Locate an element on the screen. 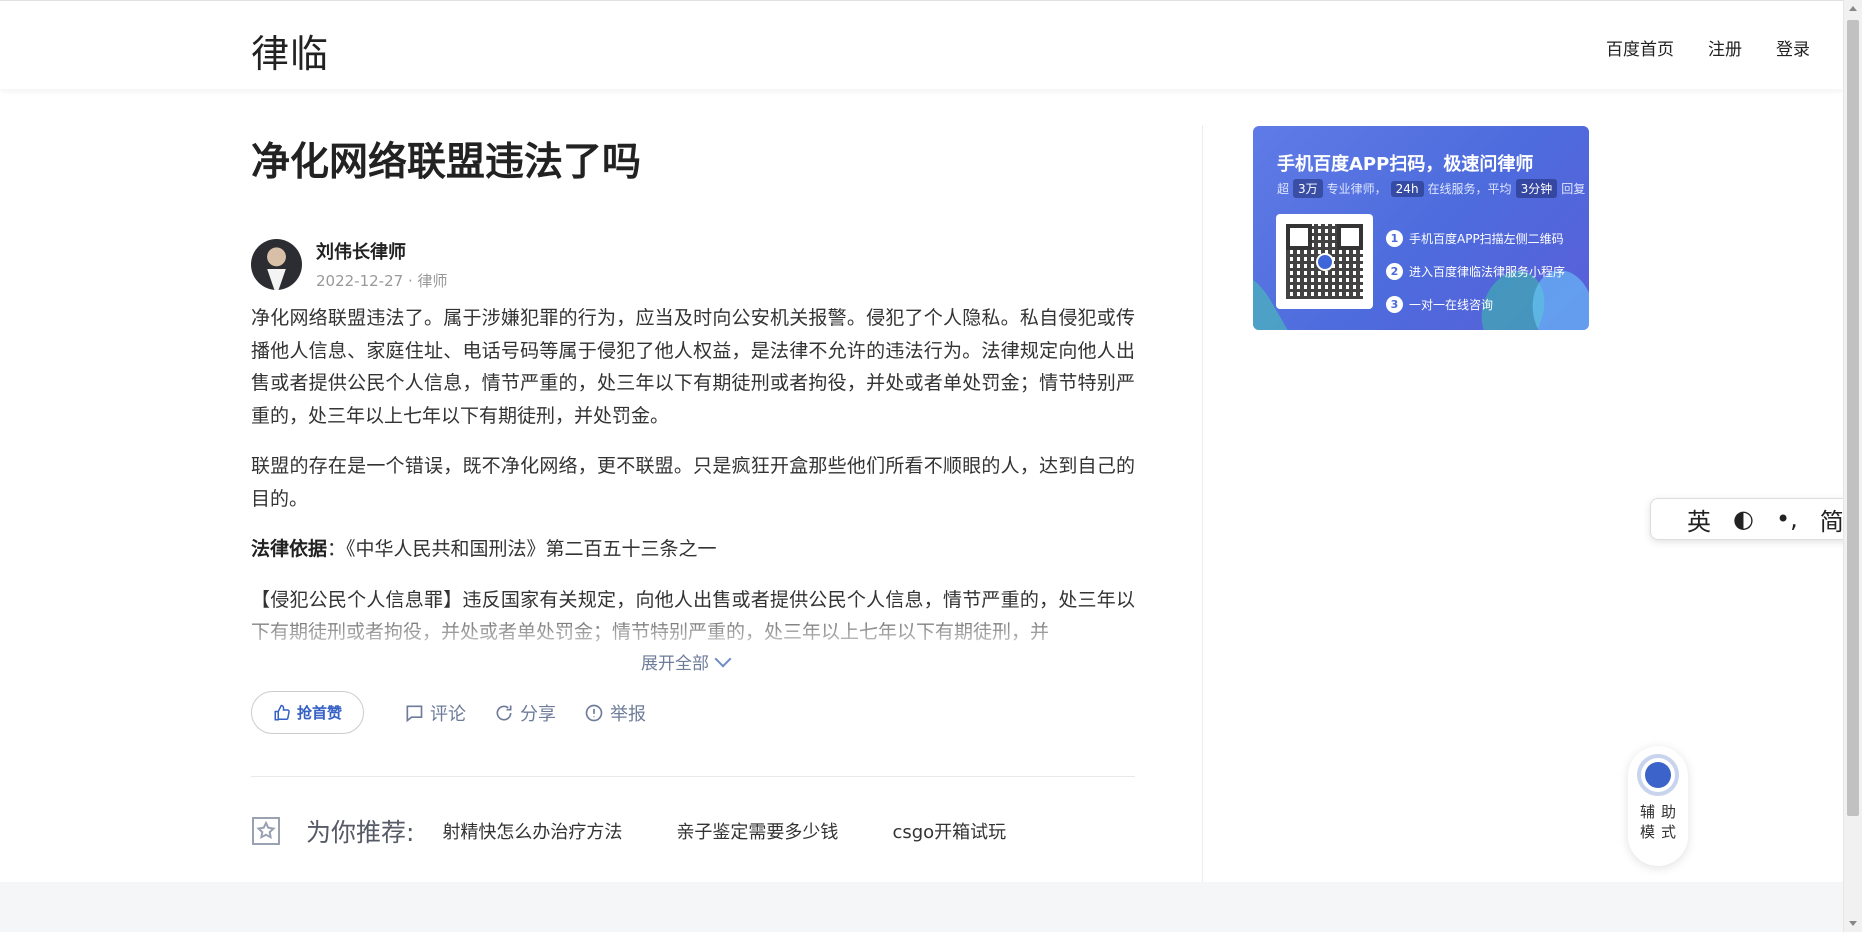 The height and width of the screenshot is (932, 1862). scroll-down-arrow-icon is located at coordinates (1853, 923).